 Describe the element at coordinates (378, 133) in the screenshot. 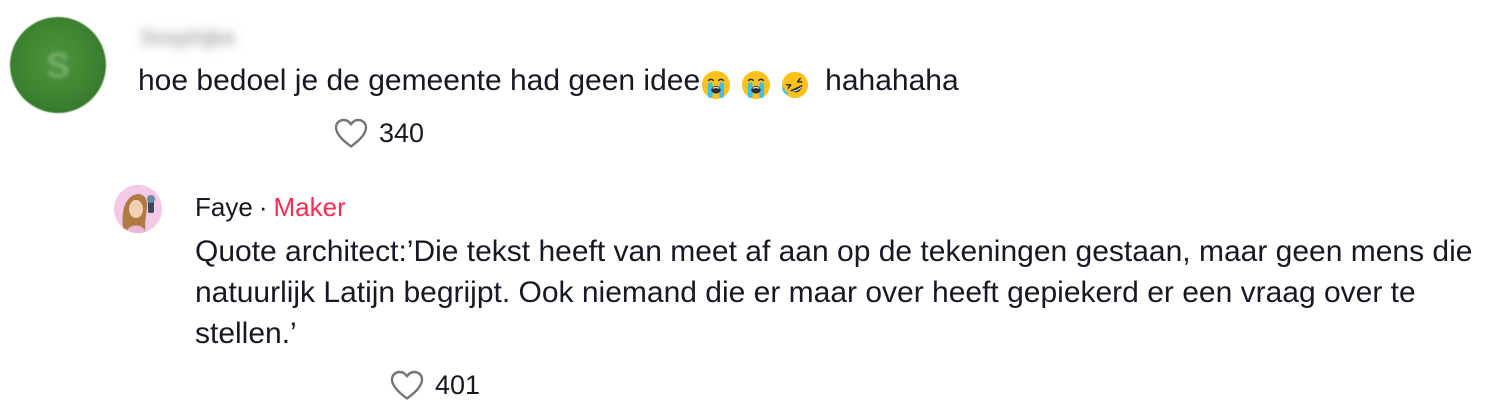

I see `like-button: 340` at that location.